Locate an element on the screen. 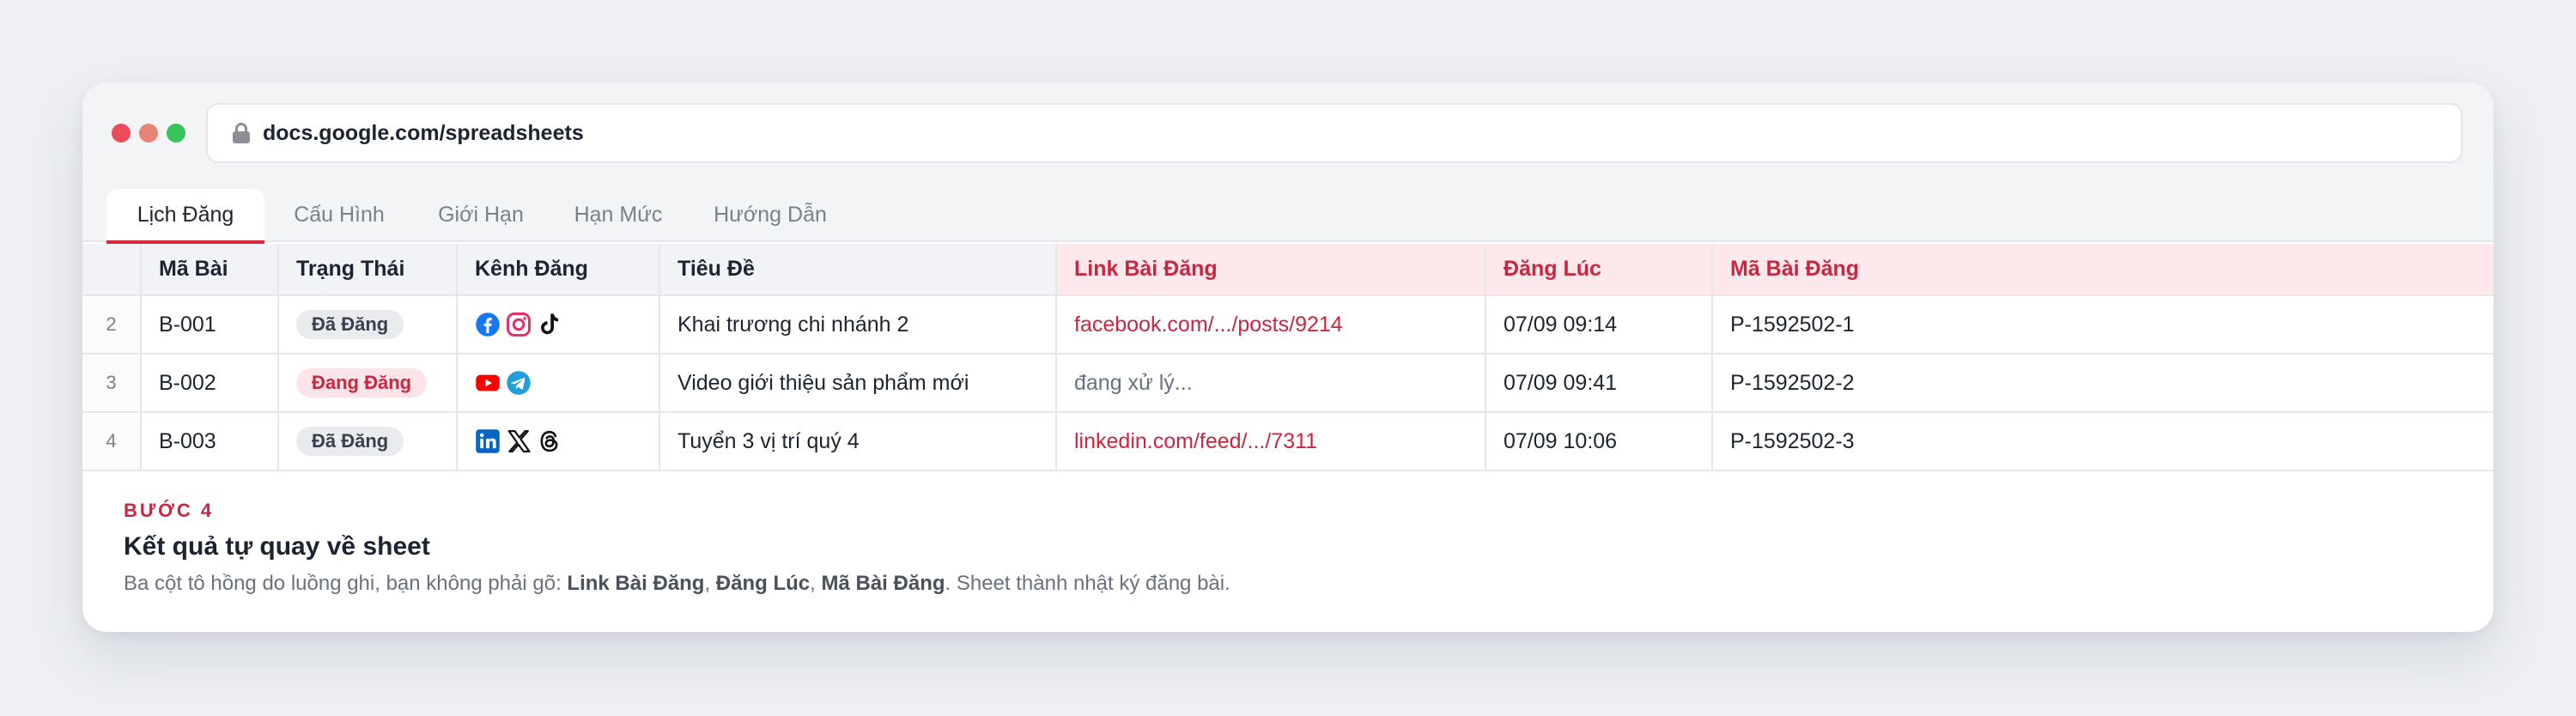 Image resolution: width=2576 pixels, height=716 pixels. telegram-icon is located at coordinates (519, 383).